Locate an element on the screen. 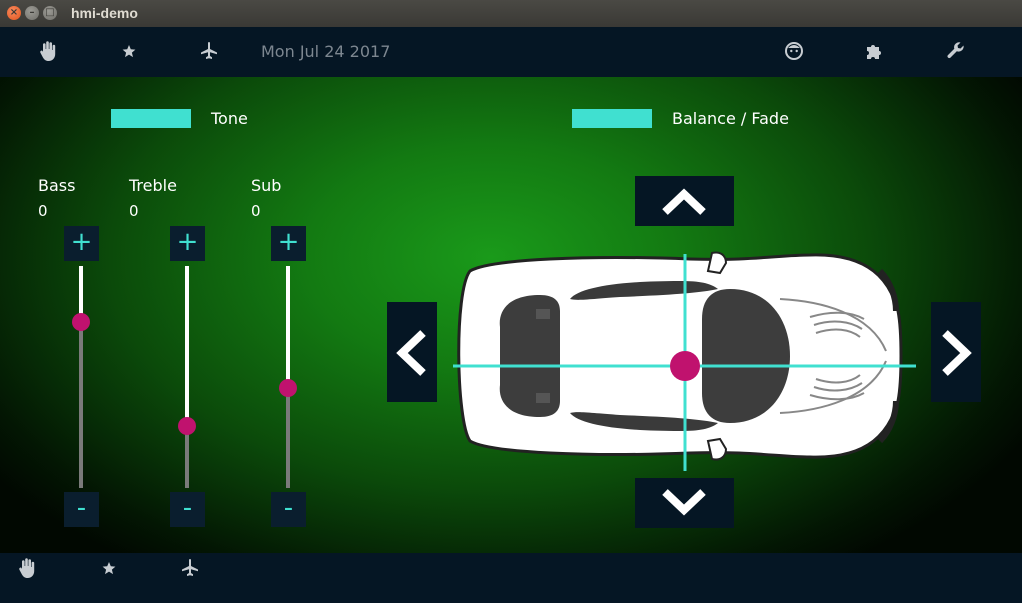 The height and width of the screenshot is (603, 1022). treble-minus-button: - is located at coordinates (187, 509).